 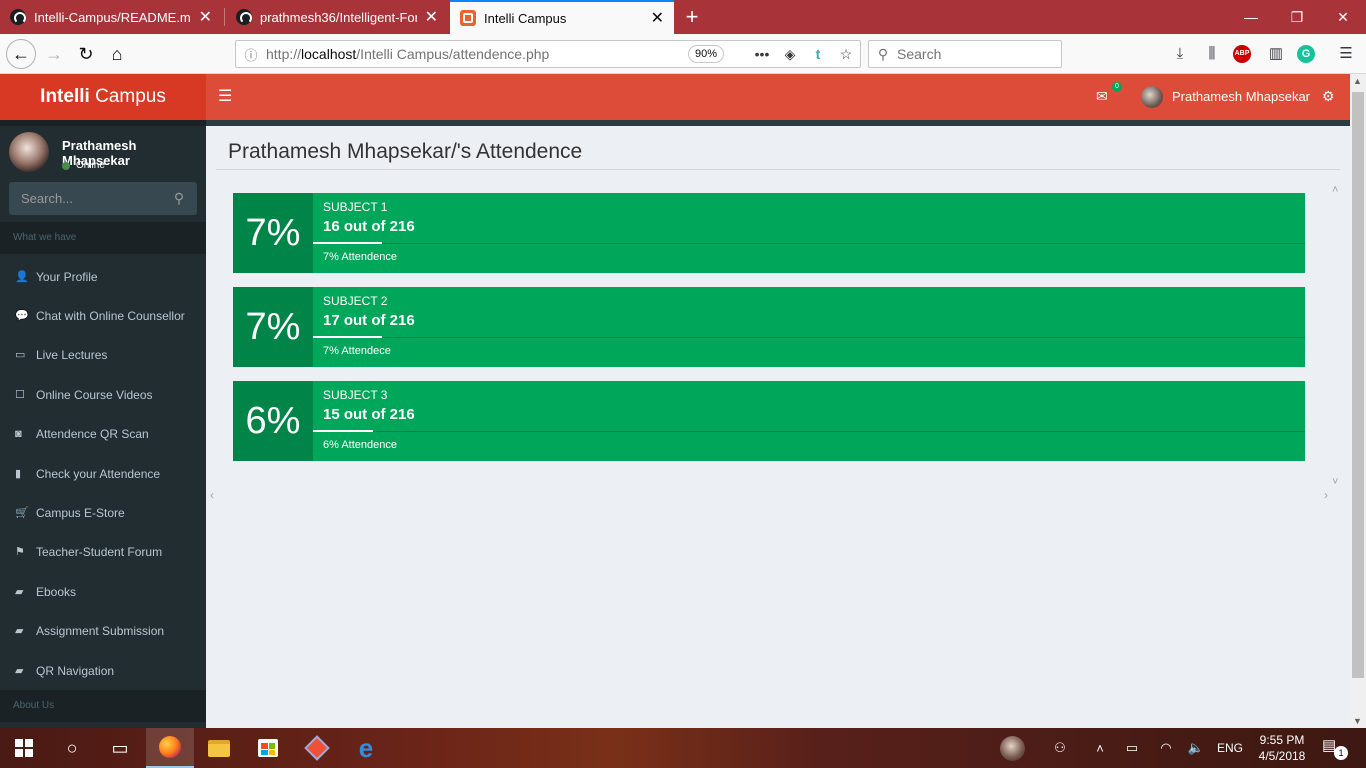 I want to click on sidebar-item-ebooks: ▰ Ebooks, so click(x=103, y=591).